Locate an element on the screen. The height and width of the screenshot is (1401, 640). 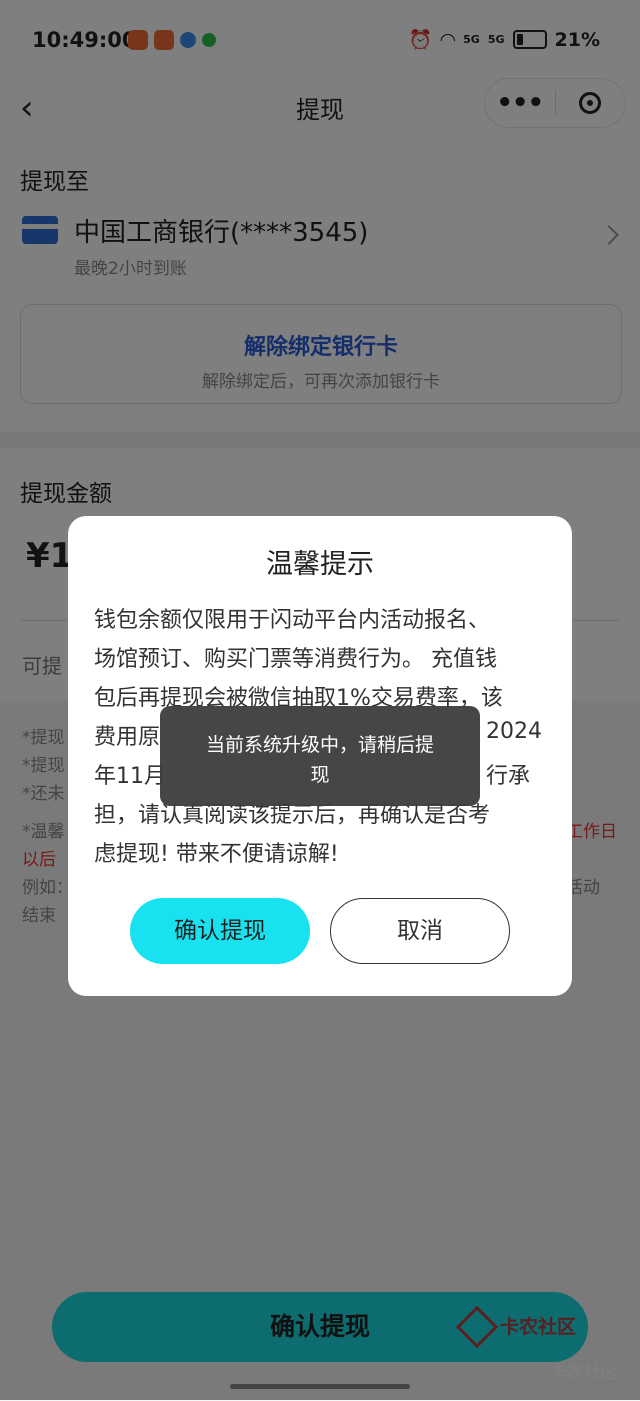
dialog-text-line: 虑提现! 带来不便请谅解! is located at coordinates (216, 854).